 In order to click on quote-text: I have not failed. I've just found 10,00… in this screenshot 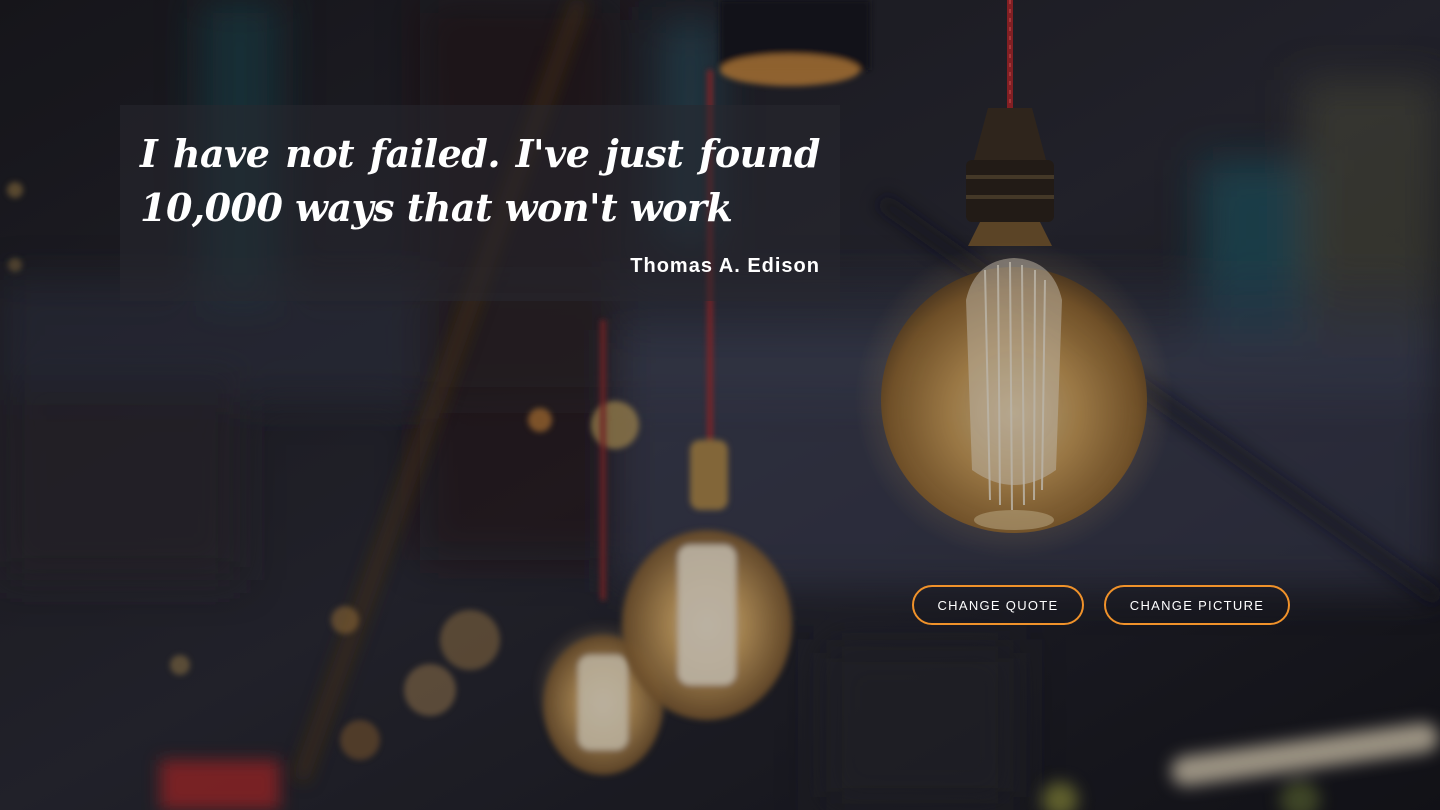, I will do `click(480, 180)`.